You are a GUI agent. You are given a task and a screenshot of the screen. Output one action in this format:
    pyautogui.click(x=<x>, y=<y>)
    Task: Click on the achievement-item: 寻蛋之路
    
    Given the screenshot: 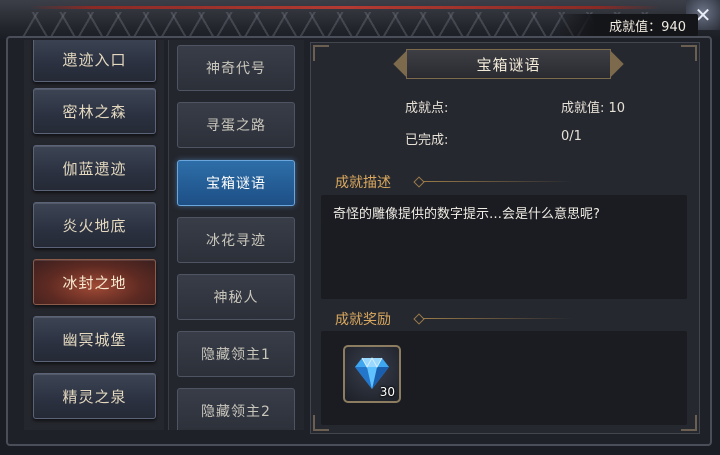 What is the action you would take?
    pyautogui.click(x=236, y=125)
    